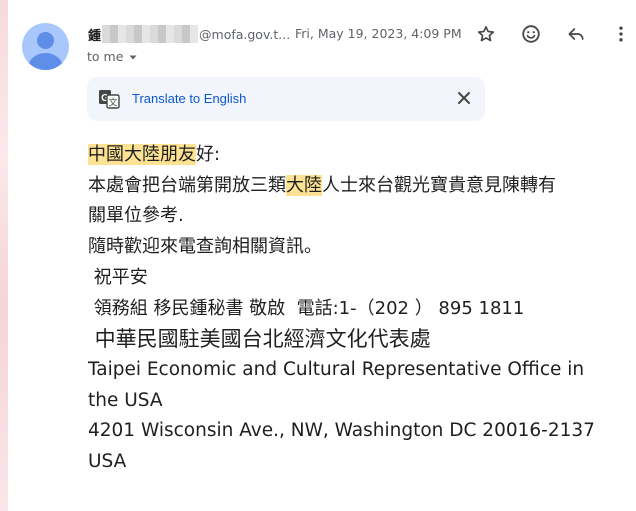 This screenshot has height=511, width=636. Describe the element at coordinates (133, 57) in the screenshot. I see `chevron-down-icon` at that location.